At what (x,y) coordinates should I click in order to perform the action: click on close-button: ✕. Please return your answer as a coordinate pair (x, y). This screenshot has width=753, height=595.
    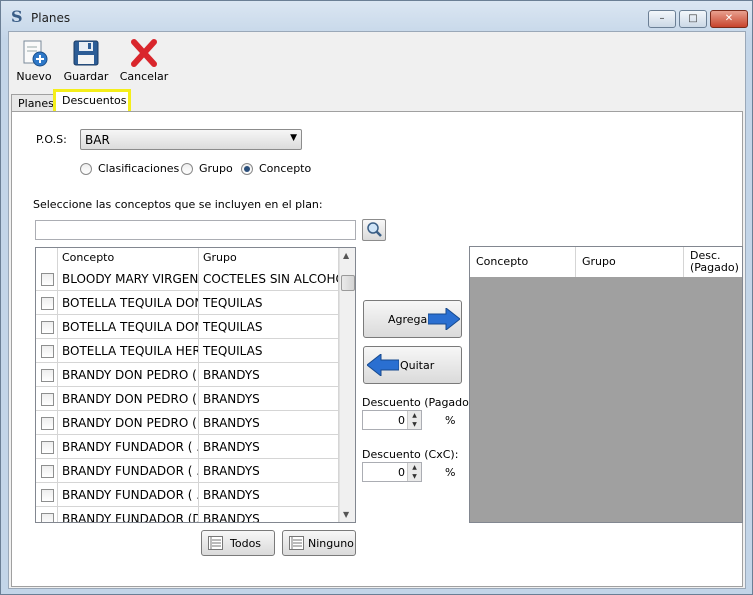
    Looking at the image, I should click on (729, 19).